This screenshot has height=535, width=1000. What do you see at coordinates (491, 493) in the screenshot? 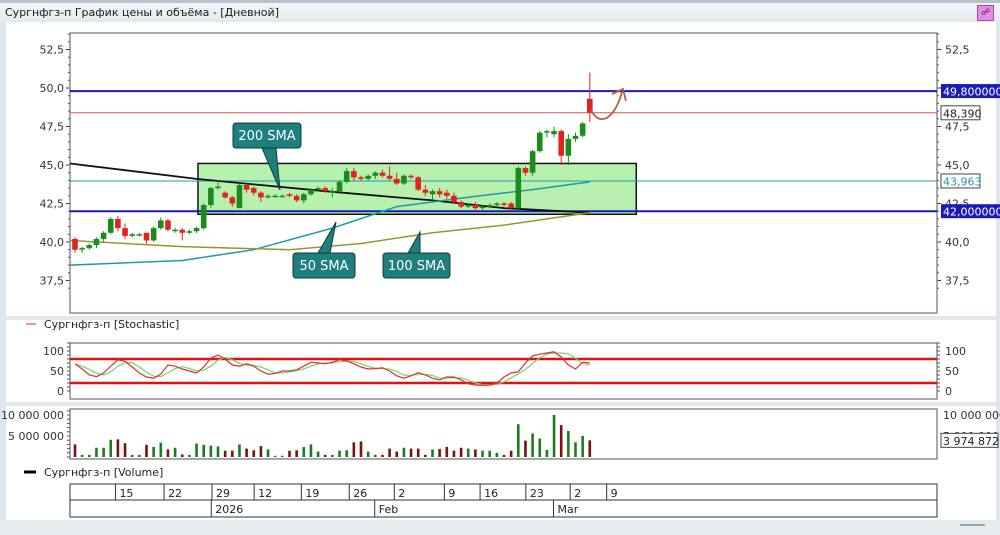
I see `day-label: 16` at bounding box center [491, 493].